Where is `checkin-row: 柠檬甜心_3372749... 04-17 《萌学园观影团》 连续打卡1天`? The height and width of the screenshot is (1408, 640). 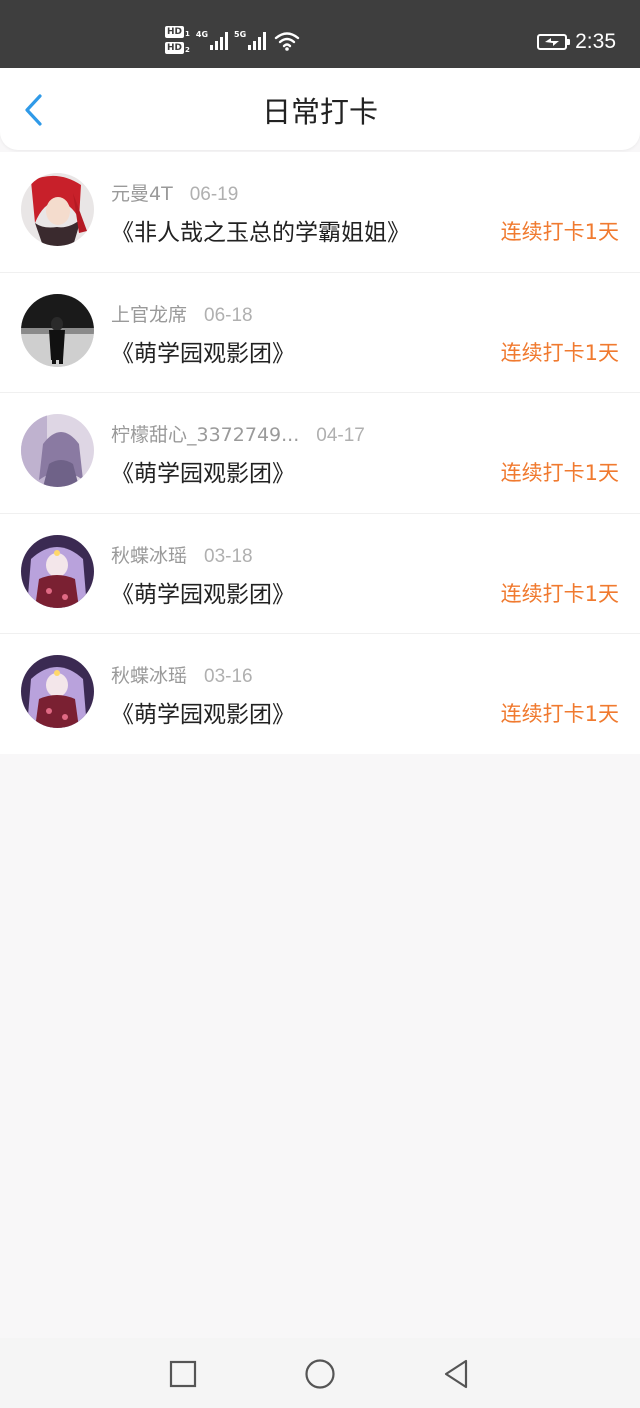 checkin-row: 柠檬甜心_3372749... 04-17 《萌学园观影团》 连续打卡1天 is located at coordinates (320, 452).